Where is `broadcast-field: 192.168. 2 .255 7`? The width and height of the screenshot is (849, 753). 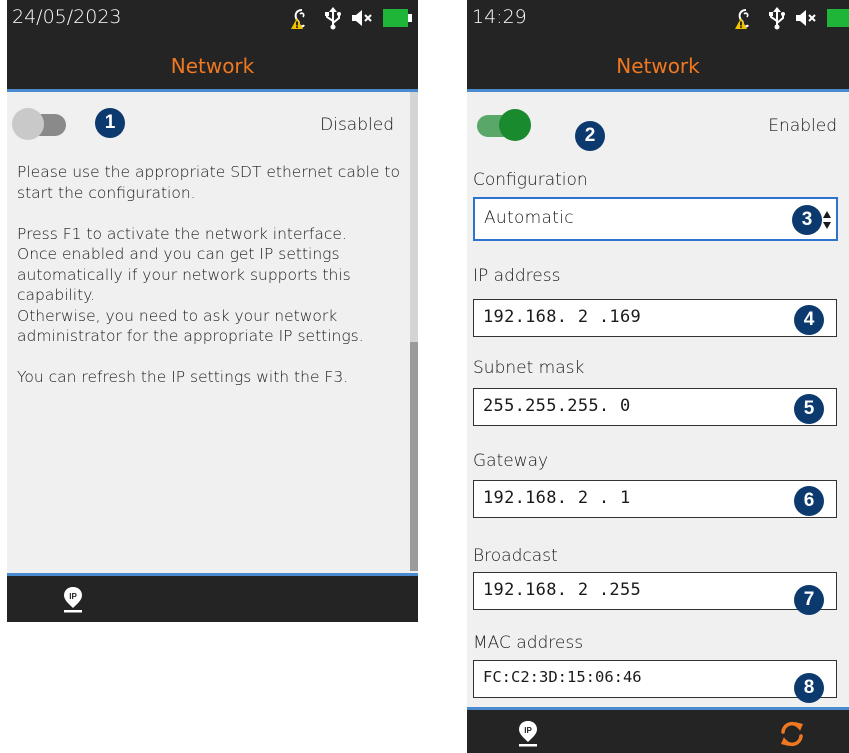 broadcast-field: 192.168. 2 .255 7 is located at coordinates (655, 593).